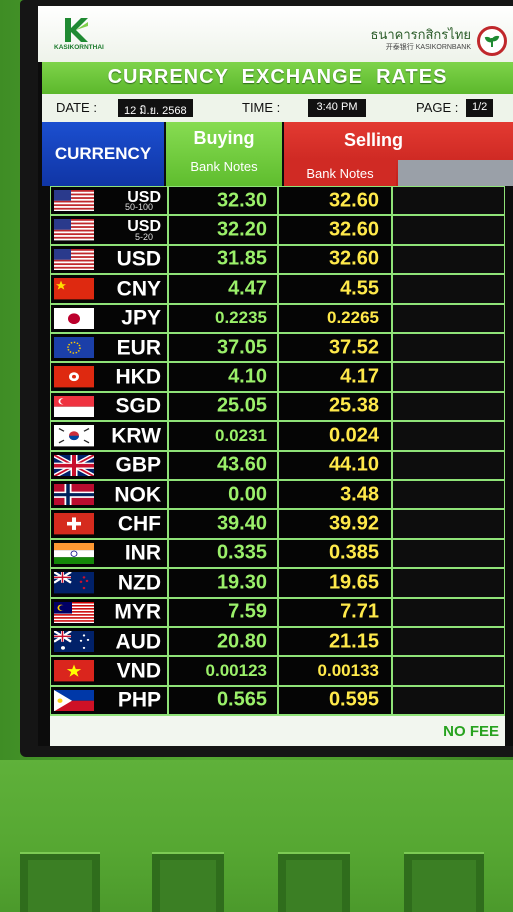  I want to click on ch-flag-icon, so click(74, 524).